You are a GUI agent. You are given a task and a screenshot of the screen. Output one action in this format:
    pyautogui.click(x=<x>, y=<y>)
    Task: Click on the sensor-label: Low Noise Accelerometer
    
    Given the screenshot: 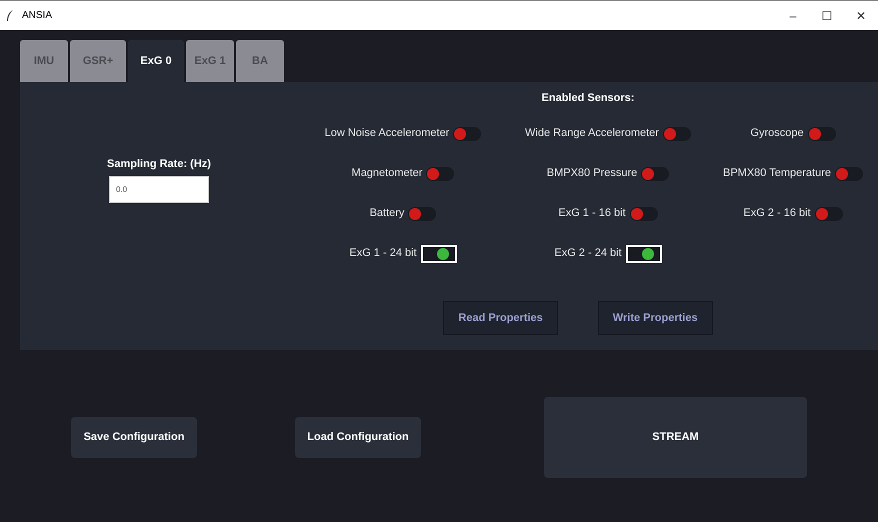 What is the action you would take?
    pyautogui.click(x=387, y=134)
    